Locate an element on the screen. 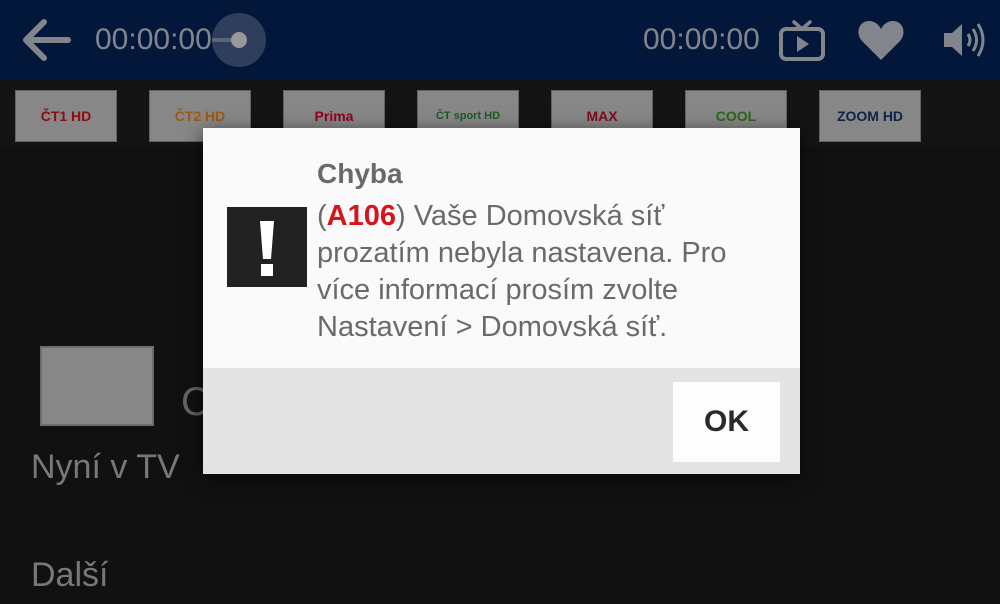 The height and width of the screenshot is (604, 1000). error-code: A106 is located at coordinates (361, 216).